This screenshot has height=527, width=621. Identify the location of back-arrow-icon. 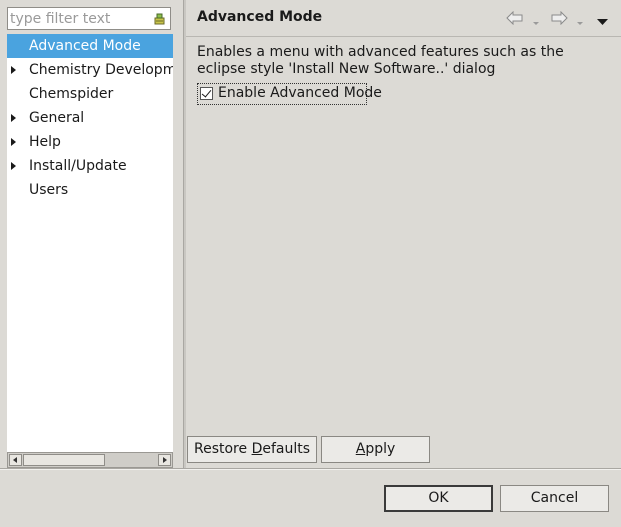
(515, 19).